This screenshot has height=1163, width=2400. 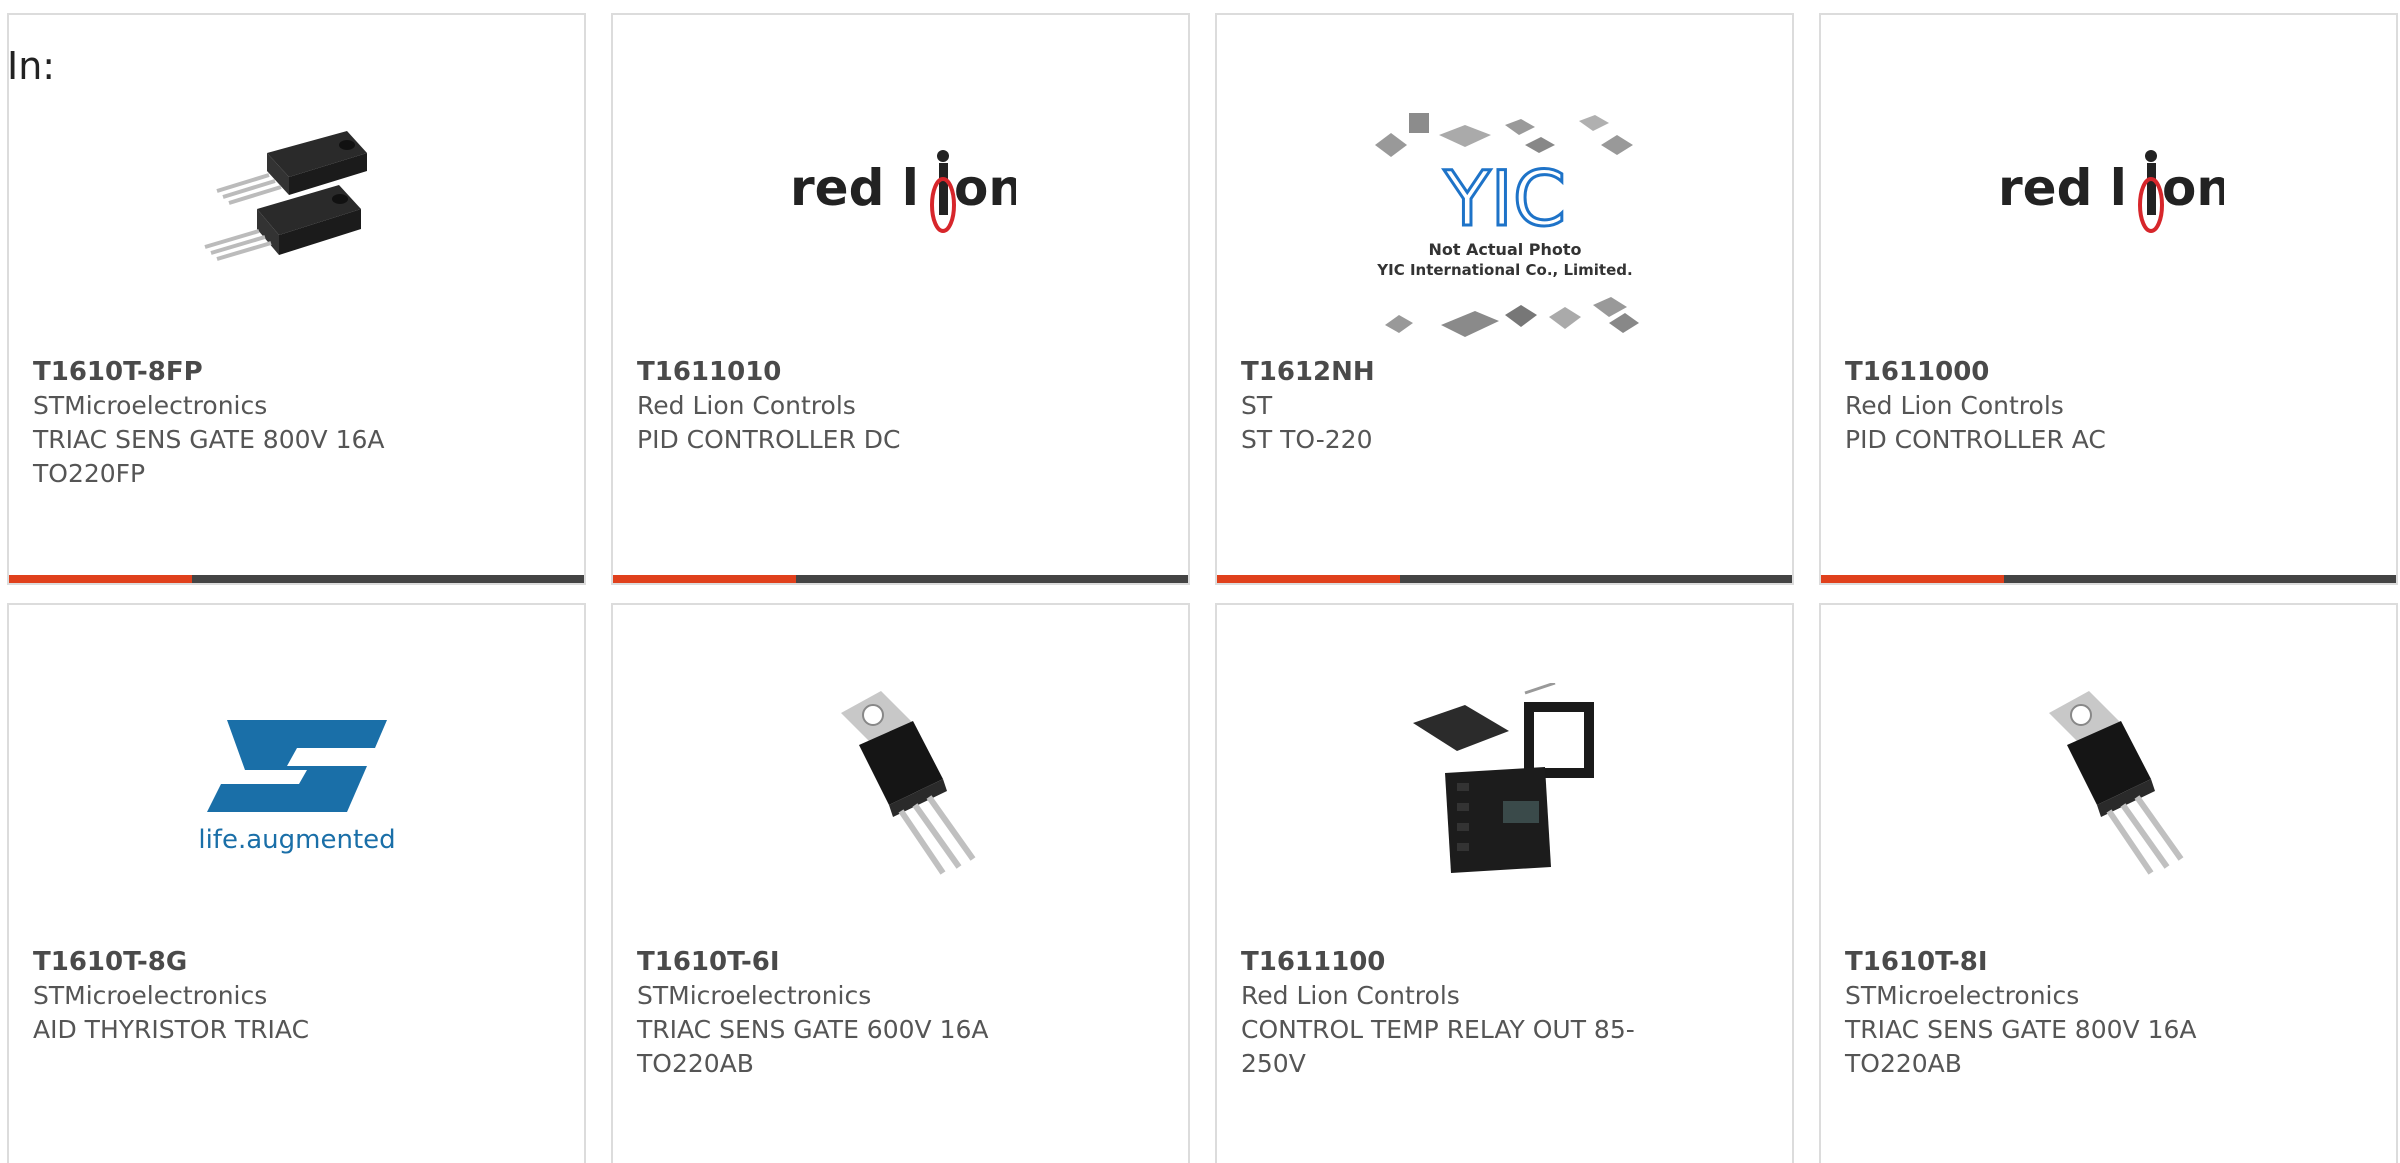 What do you see at coordinates (1504, 270) in the screenshot?
I see `yic-company-text: YIC International Co., Limited.` at bounding box center [1504, 270].